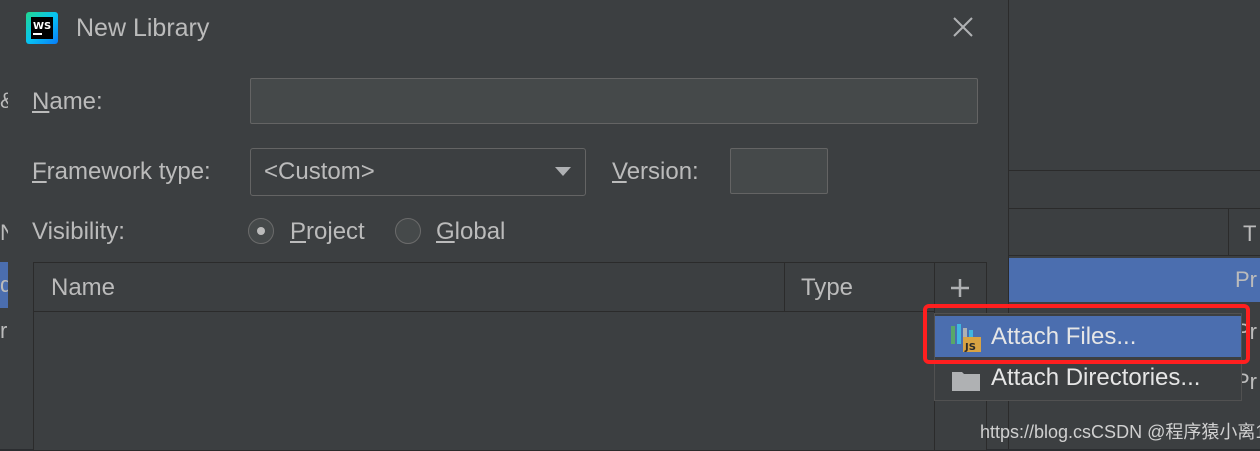 This screenshot has height=451, width=1260. I want to click on version-input, so click(779, 171).